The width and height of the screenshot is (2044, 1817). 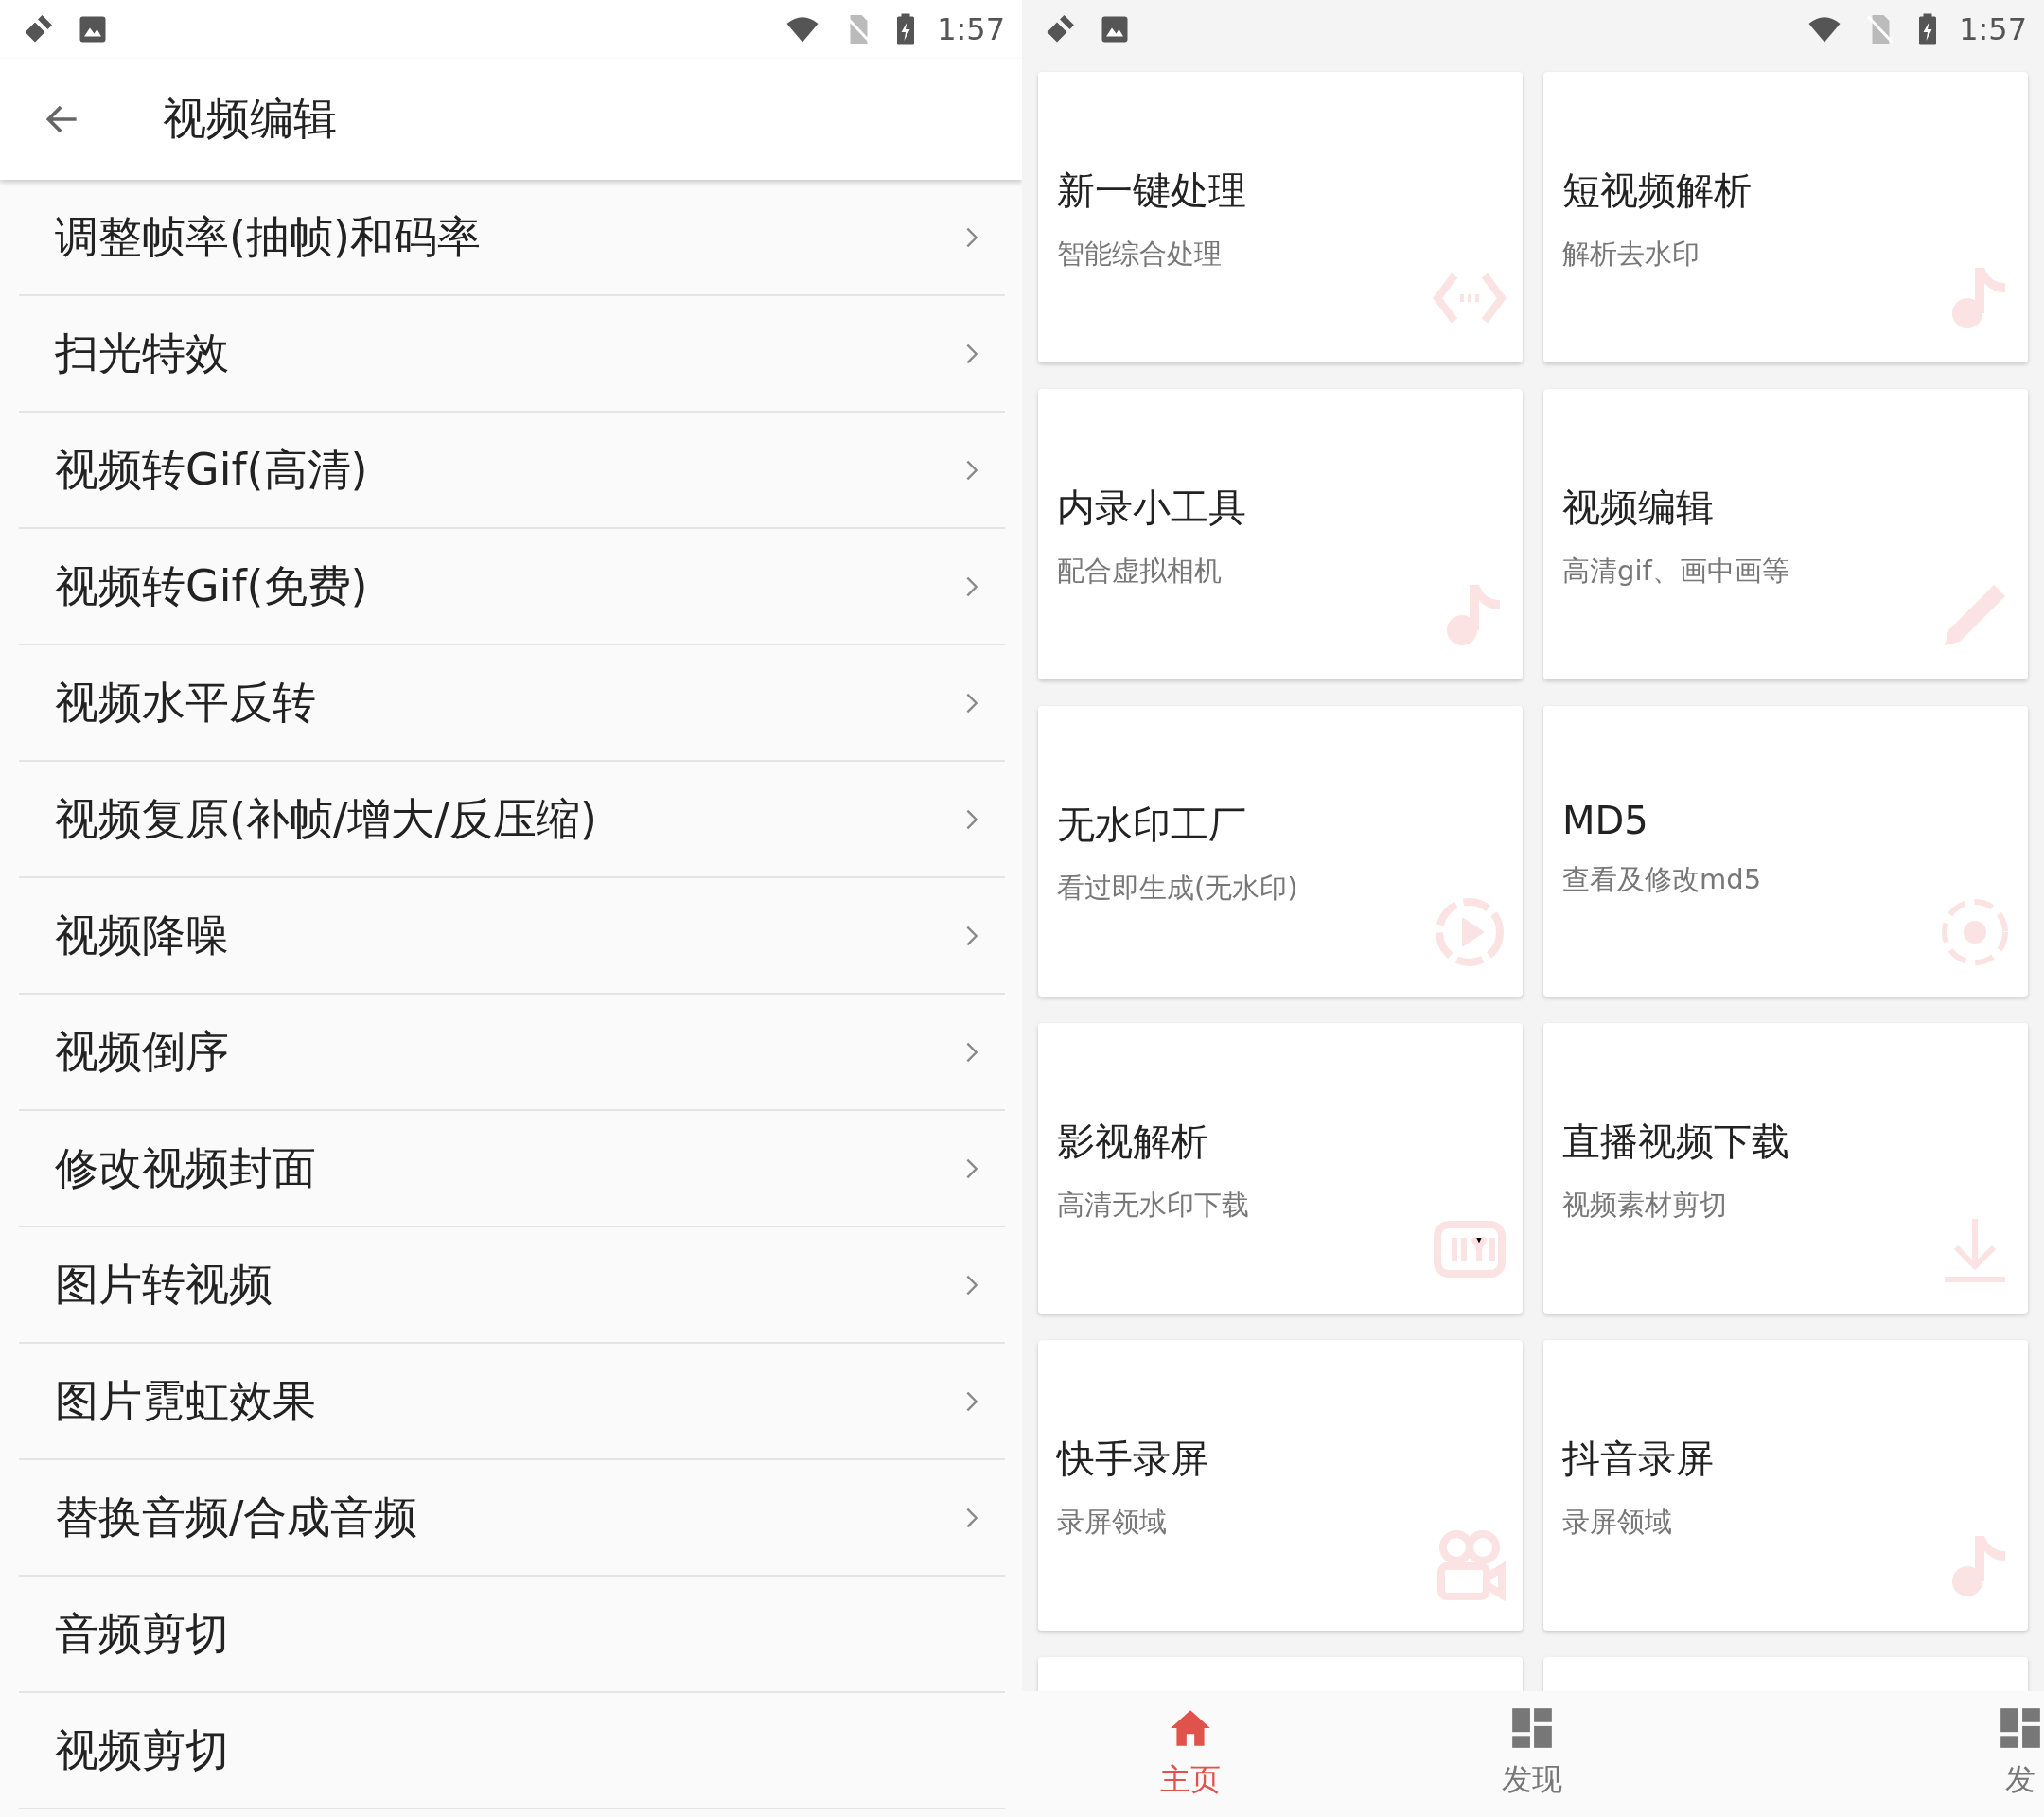 I want to click on card-subtitle: 高清gif、画中画等, so click(x=1676, y=571).